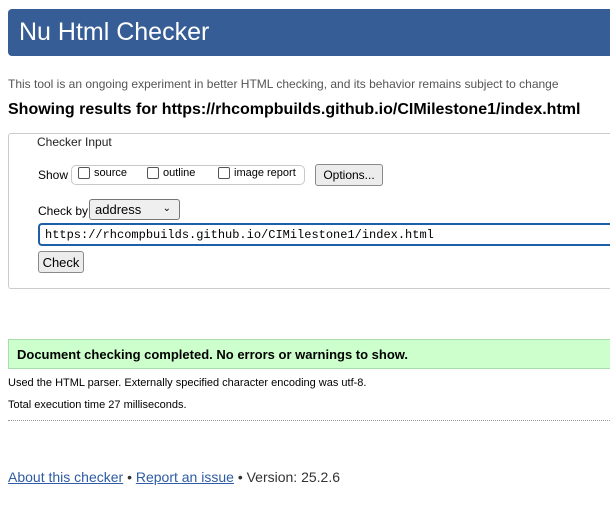  I want to click on check-button: Check, so click(61, 262).